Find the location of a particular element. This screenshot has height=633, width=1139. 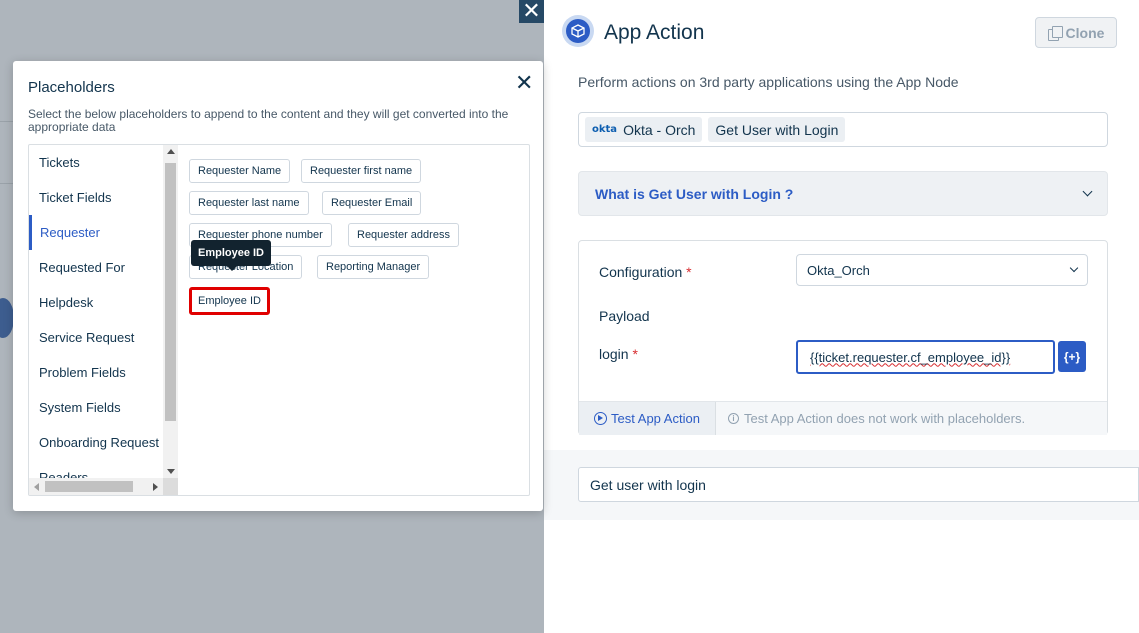

modal-close-button: ✕ is located at coordinates (524, 83).